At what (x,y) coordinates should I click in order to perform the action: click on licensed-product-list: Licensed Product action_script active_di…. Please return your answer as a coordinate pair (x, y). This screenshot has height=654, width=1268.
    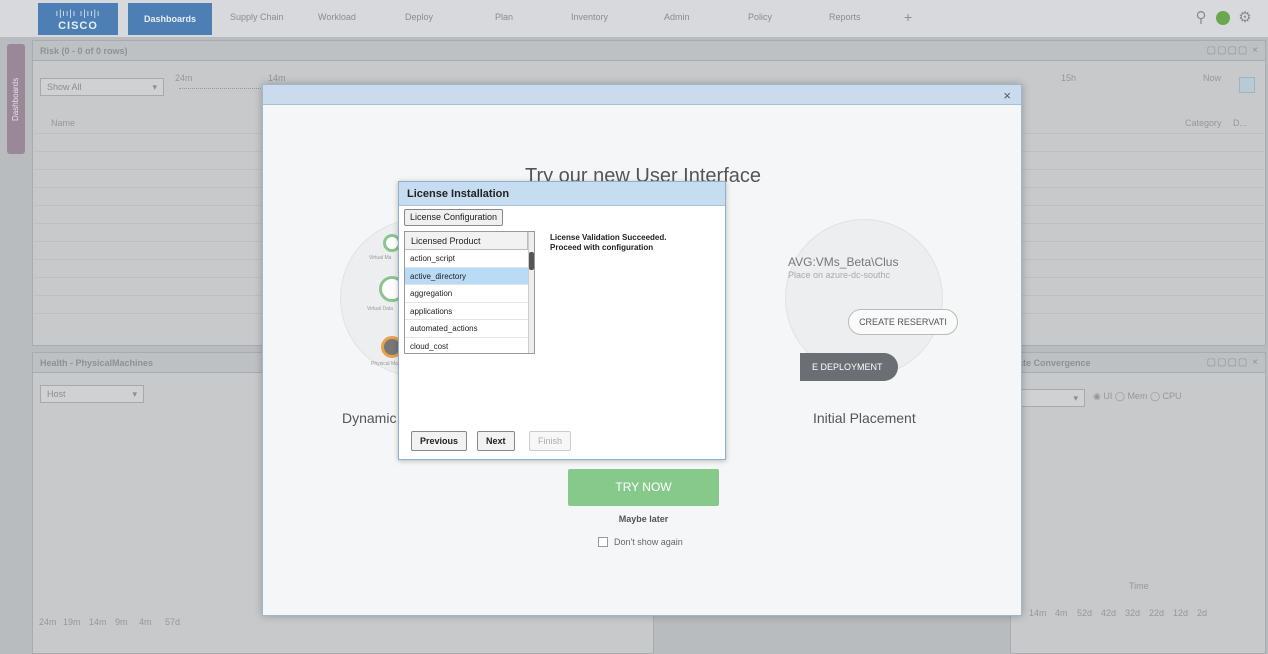
    Looking at the image, I should click on (469, 292).